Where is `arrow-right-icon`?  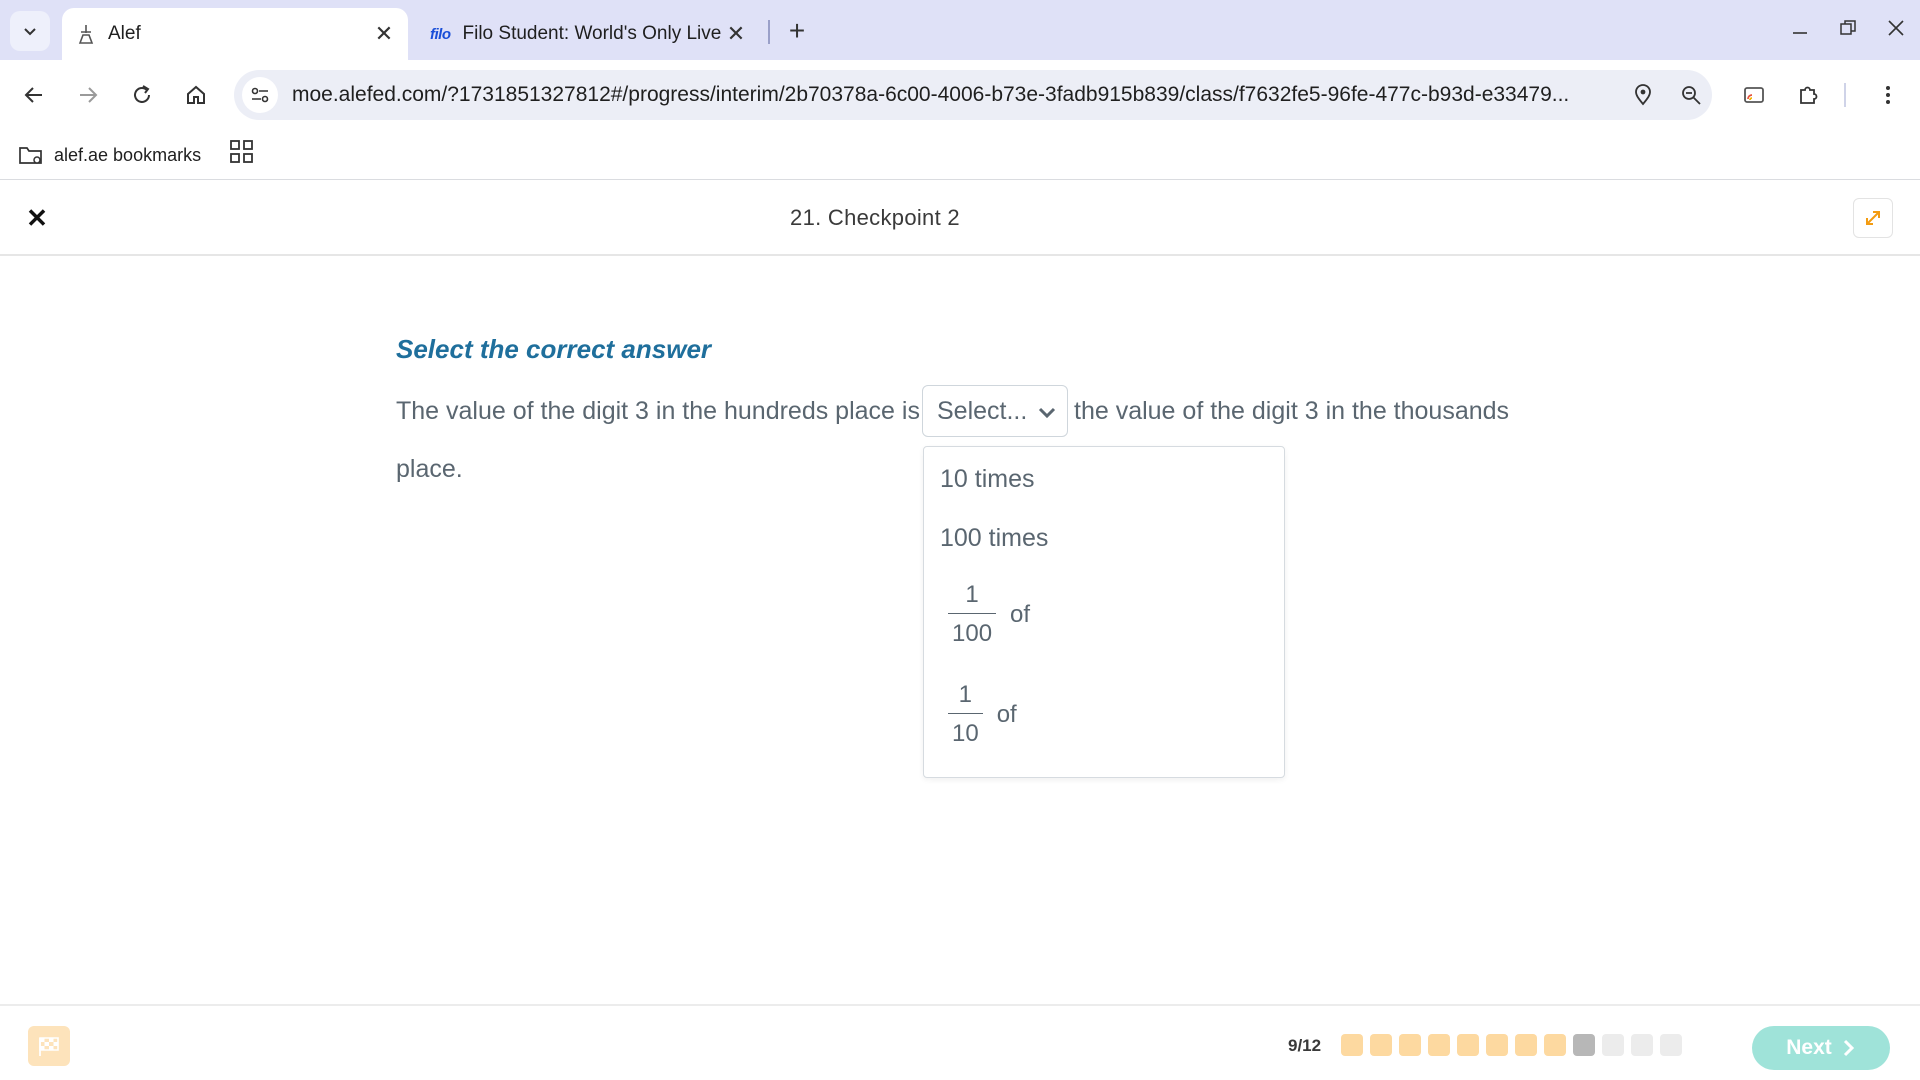 arrow-right-icon is located at coordinates (89, 95).